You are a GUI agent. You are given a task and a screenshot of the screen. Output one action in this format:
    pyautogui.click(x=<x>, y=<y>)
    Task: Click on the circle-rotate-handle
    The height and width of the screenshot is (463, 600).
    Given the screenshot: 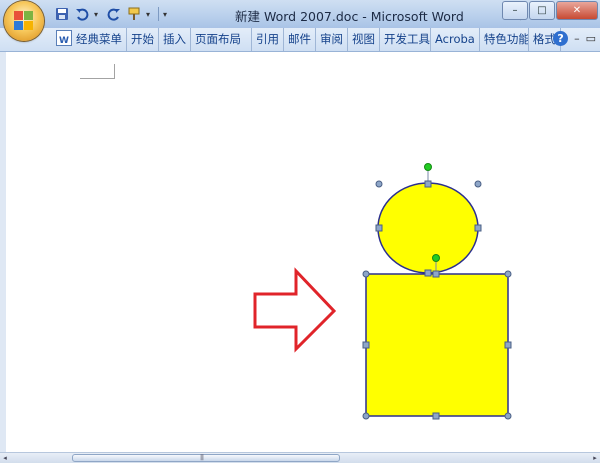 What is the action you would take?
    pyautogui.click(x=428, y=167)
    